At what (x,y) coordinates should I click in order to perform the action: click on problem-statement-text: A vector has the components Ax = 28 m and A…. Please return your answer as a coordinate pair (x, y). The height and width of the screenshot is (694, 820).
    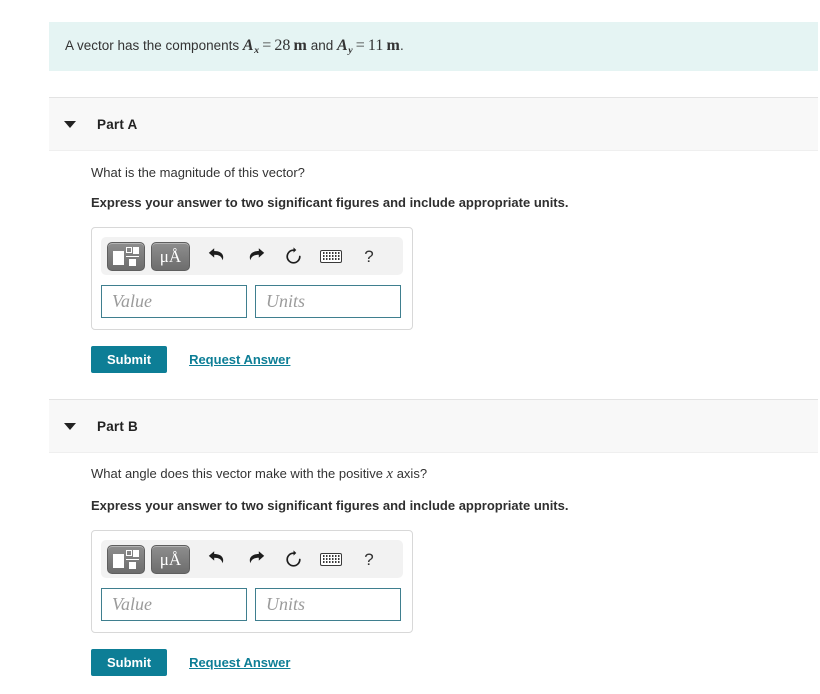
    Looking at the image, I should click on (234, 46).